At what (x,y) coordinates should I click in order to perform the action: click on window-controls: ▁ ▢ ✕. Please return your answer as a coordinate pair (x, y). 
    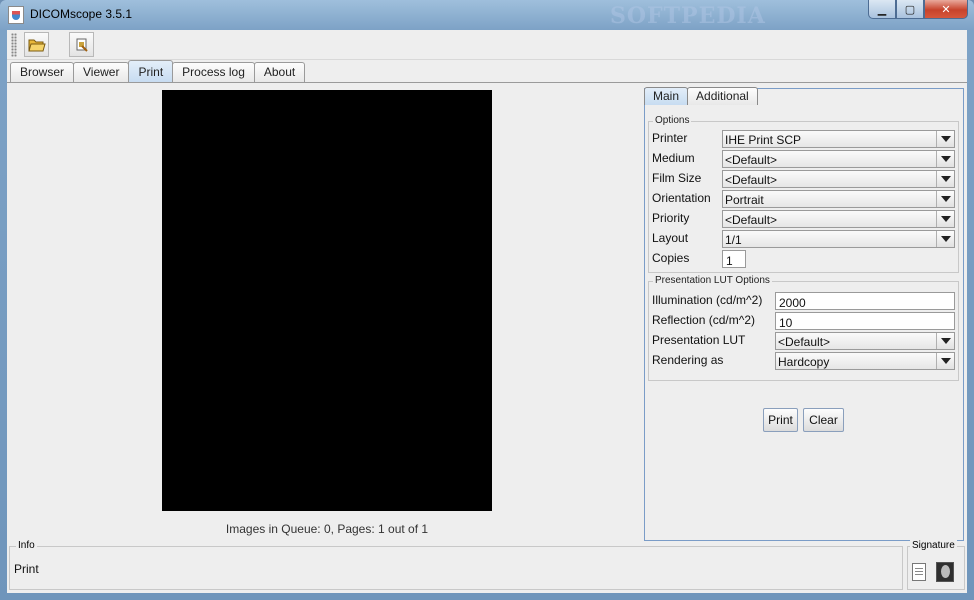
    Looking at the image, I should click on (918, 9).